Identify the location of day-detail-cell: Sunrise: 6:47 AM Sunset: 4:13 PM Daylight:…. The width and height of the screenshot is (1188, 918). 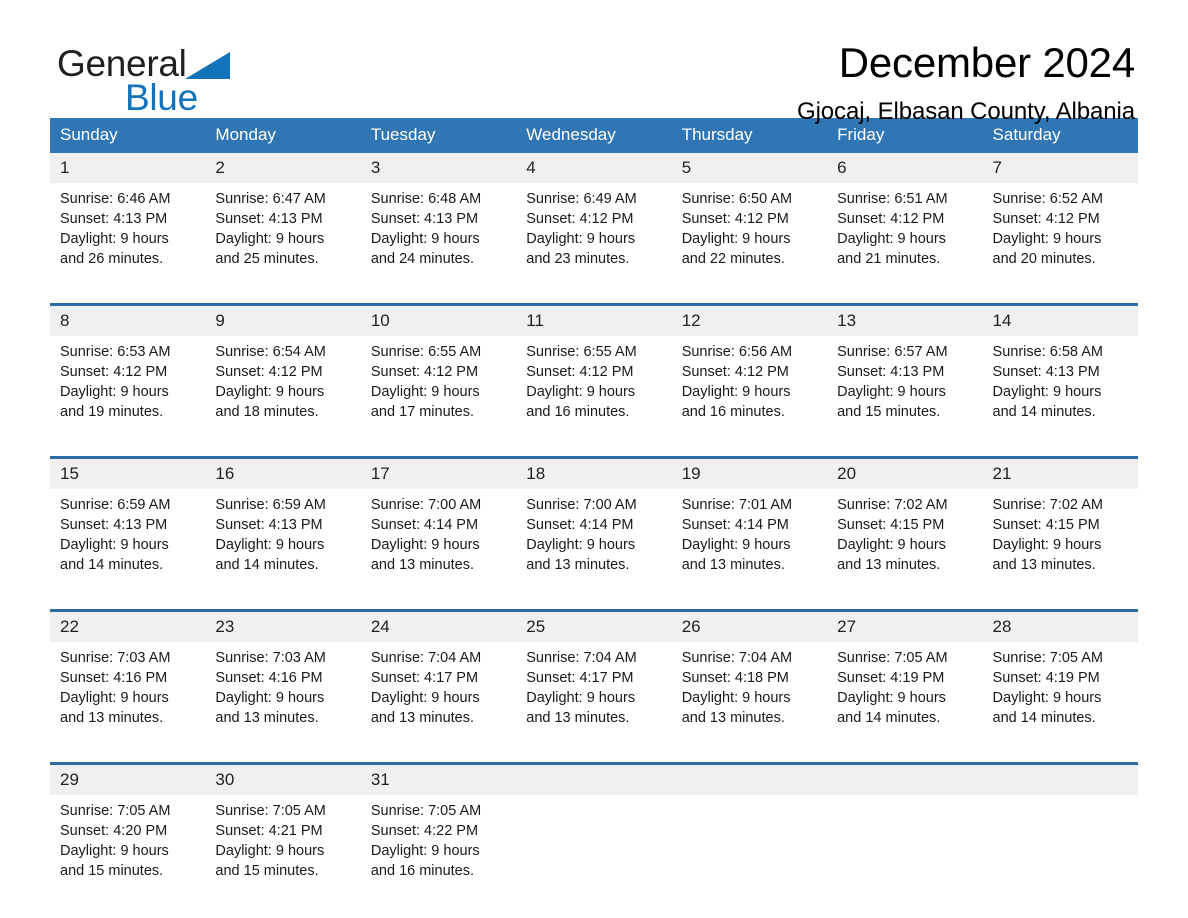
(283, 237).